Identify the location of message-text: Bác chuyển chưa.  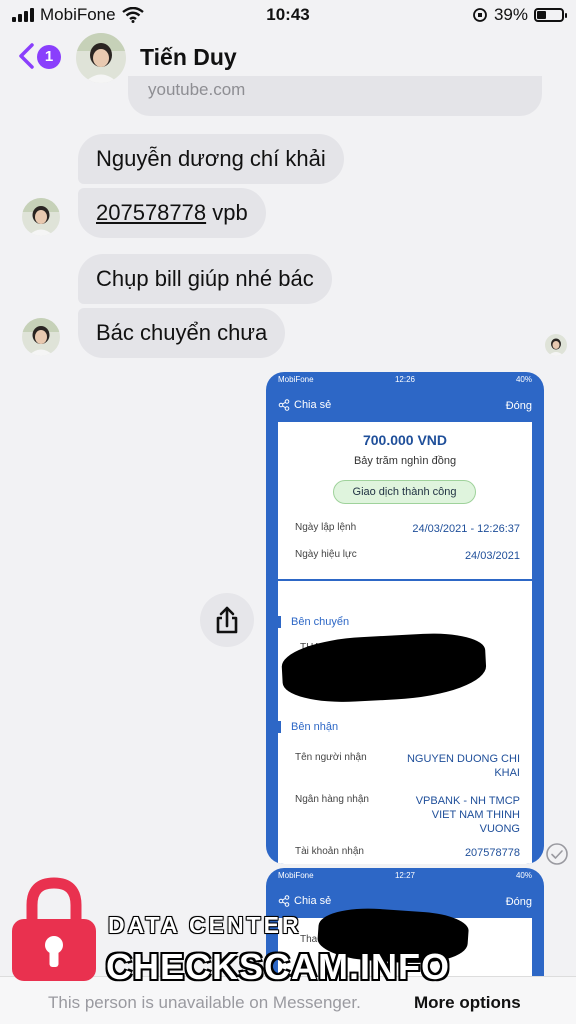
(182, 332).